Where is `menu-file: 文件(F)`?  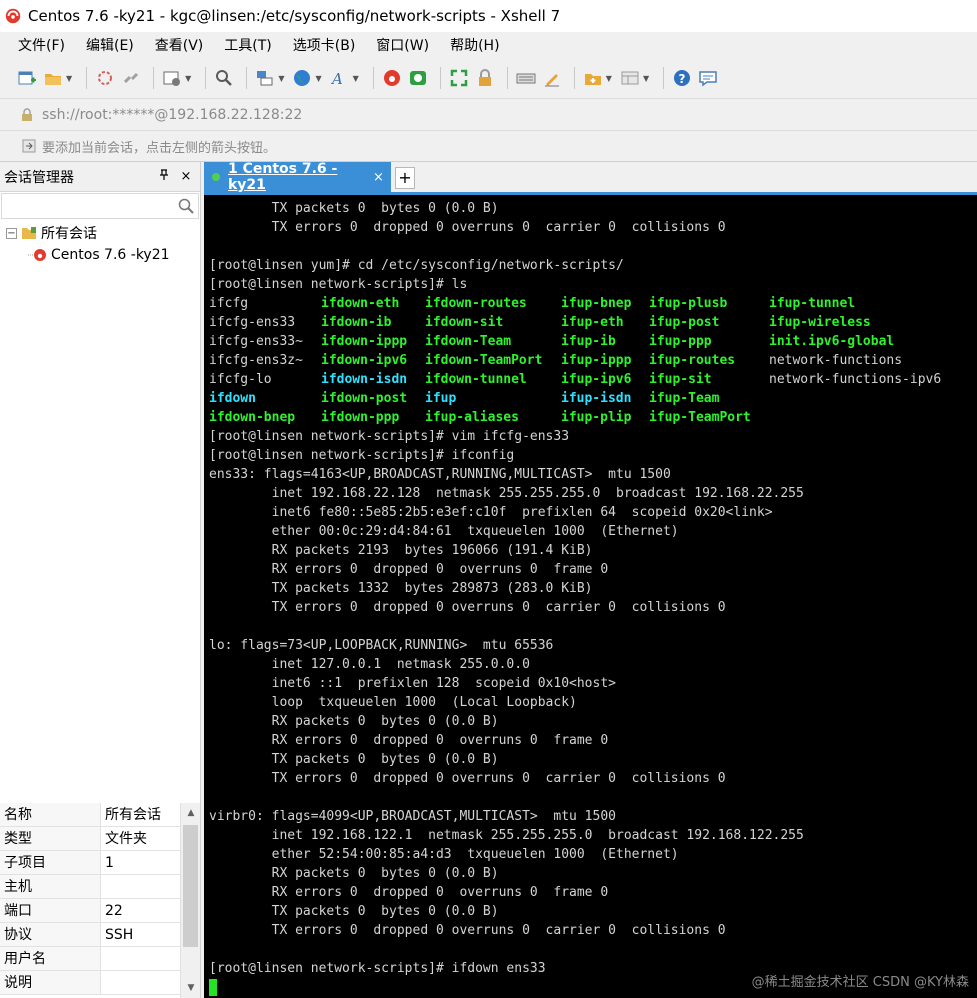 menu-file: 文件(F) is located at coordinates (41, 45).